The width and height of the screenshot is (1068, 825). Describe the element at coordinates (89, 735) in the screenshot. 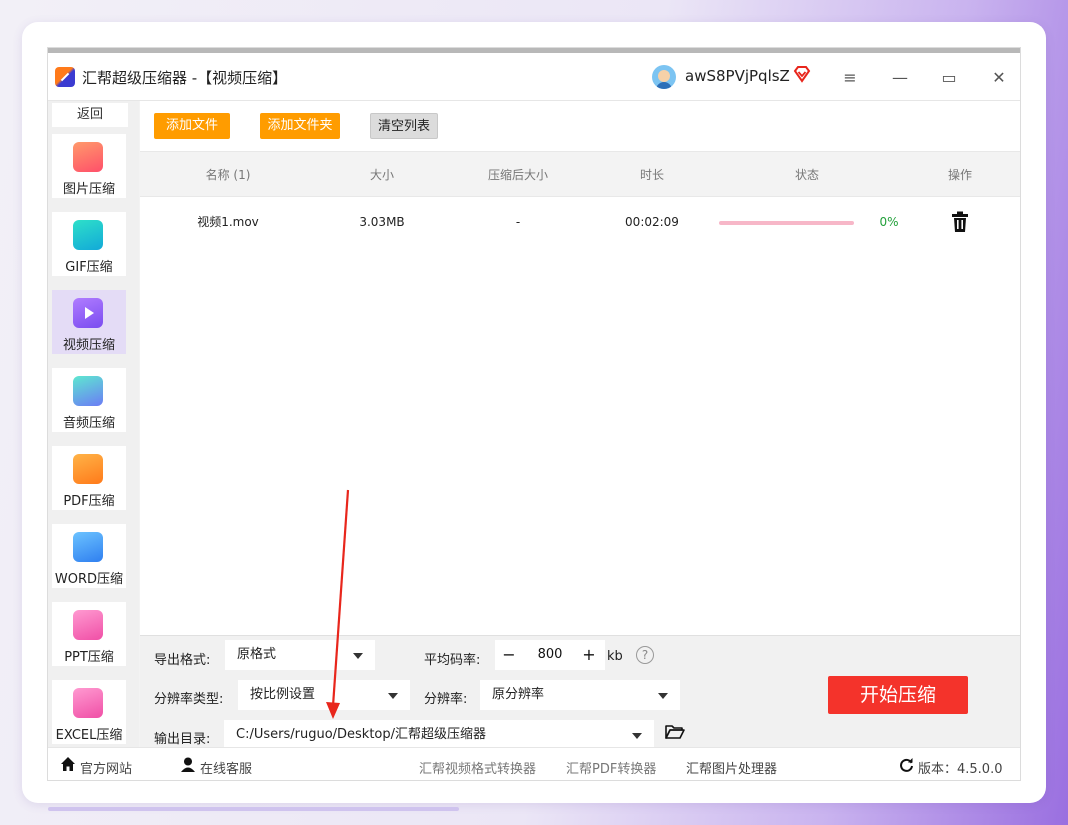

I see `sidebar-item-label: EXCEL压缩` at that location.